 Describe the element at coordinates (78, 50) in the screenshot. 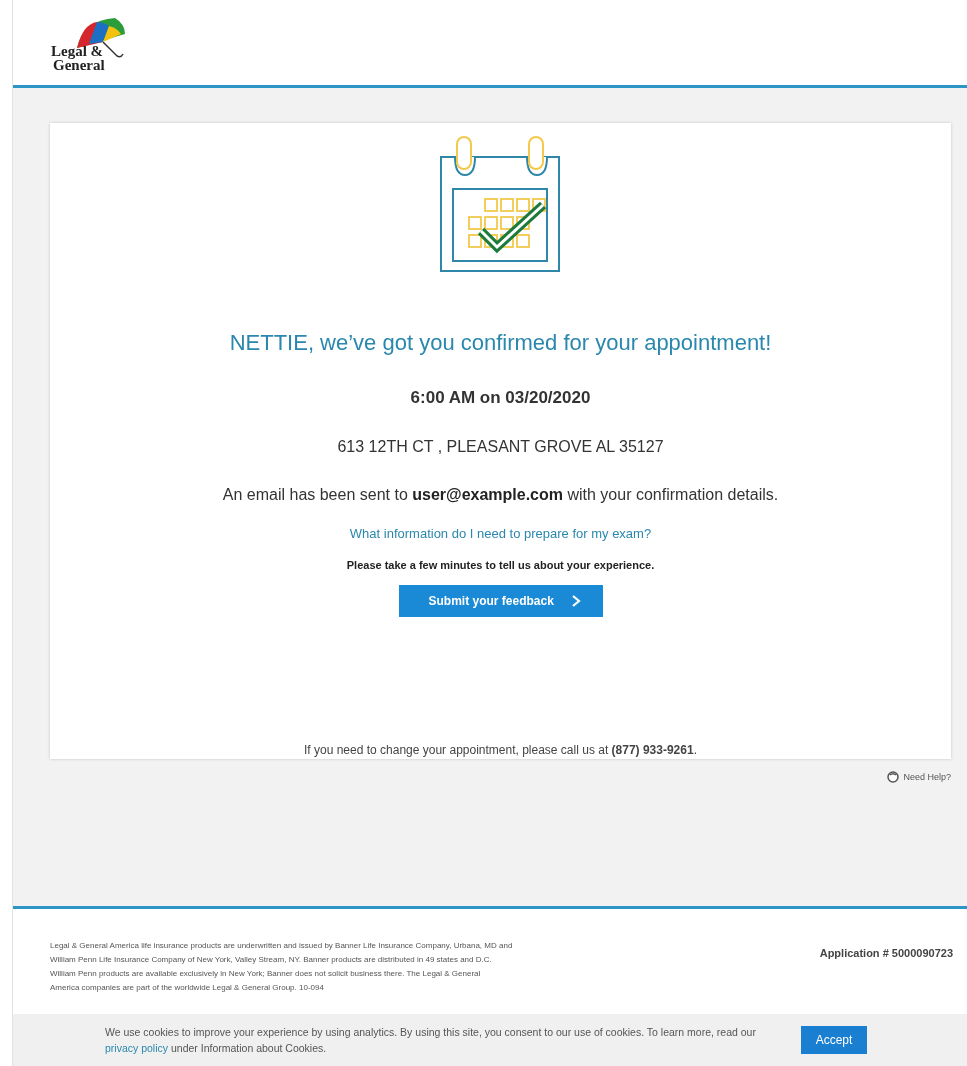

I see `logo-text: Legal &` at that location.